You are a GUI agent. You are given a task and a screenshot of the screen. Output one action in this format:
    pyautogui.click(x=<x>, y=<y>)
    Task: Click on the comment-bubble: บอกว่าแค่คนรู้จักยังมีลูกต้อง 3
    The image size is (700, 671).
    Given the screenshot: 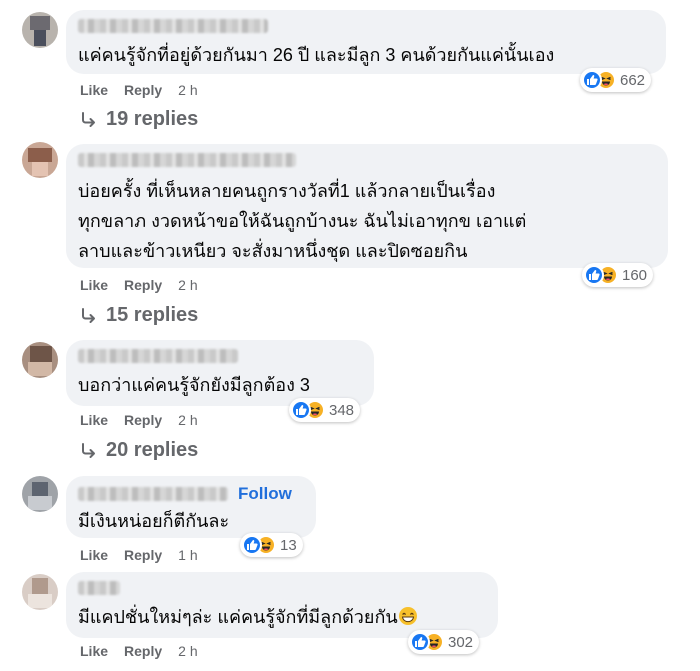 What is the action you would take?
    pyautogui.click(x=220, y=373)
    